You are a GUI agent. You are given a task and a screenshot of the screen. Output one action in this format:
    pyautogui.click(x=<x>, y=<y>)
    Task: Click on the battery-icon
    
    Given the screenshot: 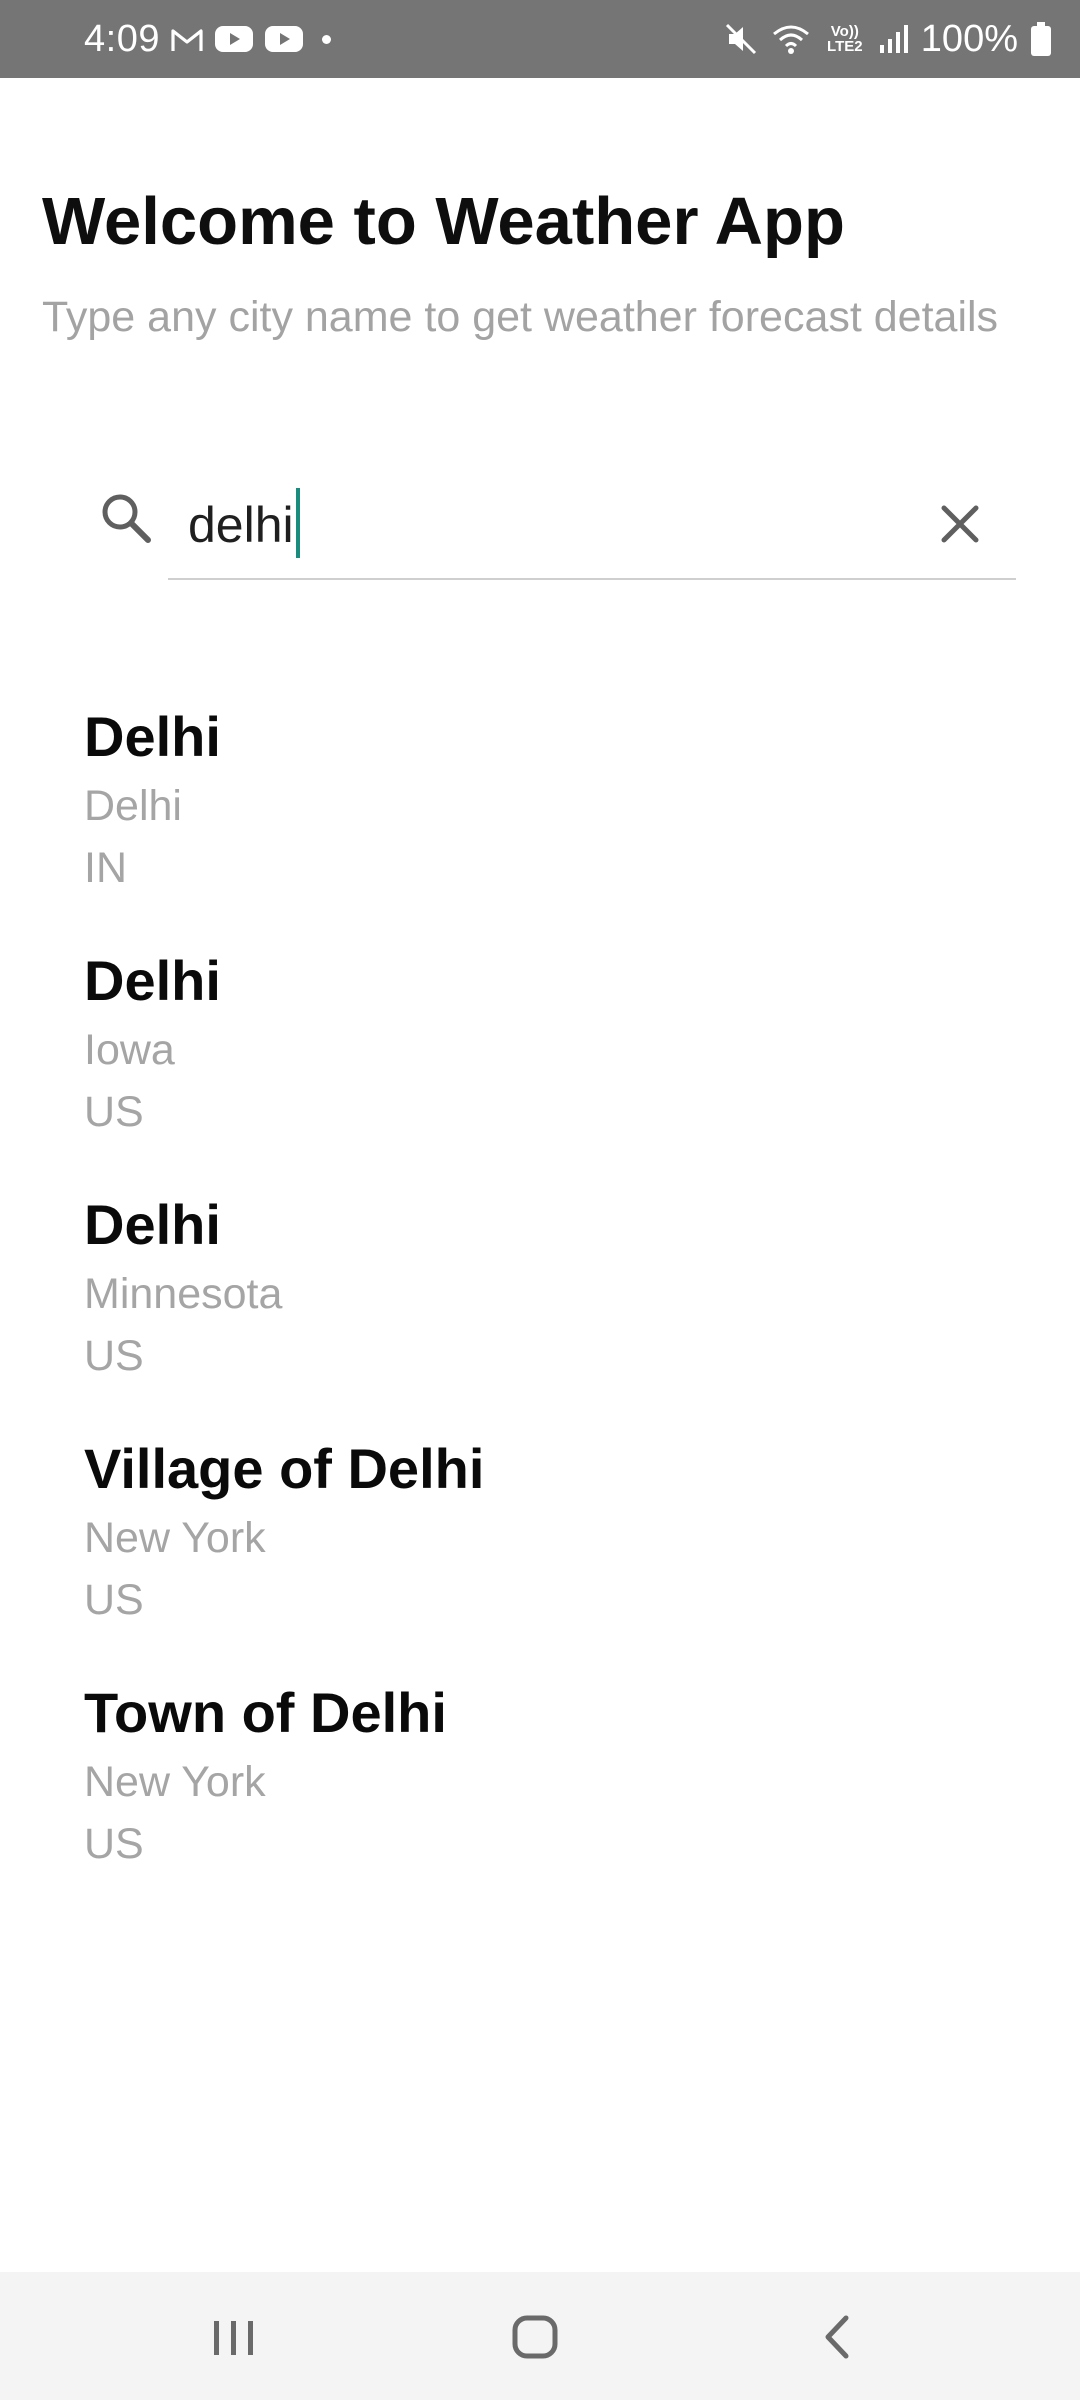 What is the action you would take?
    pyautogui.click(x=1041, y=39)
    